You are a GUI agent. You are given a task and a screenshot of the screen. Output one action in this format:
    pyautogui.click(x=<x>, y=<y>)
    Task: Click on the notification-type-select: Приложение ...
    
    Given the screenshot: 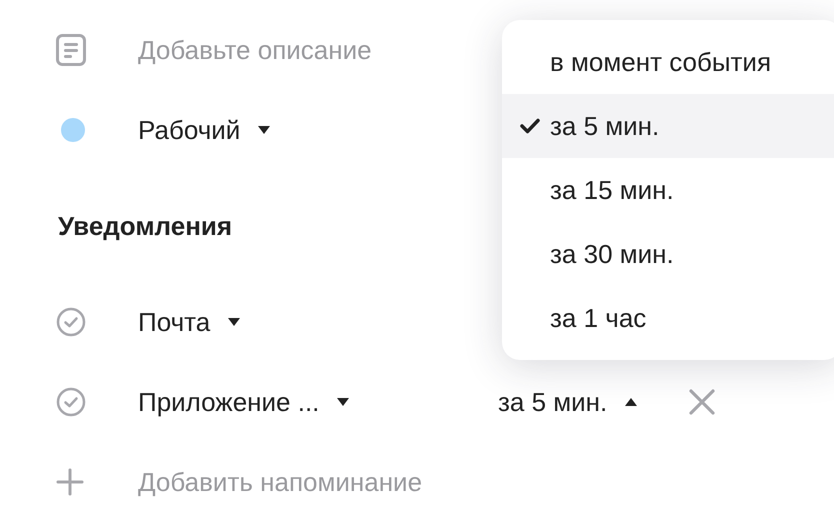 What is the action you would take?
    pyautogui.click(x=244, y=402)
    